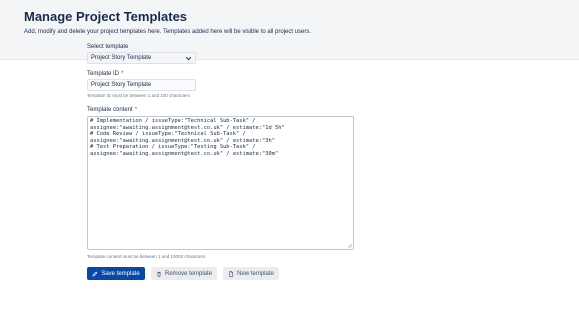  I want to click on new-template-label: New template, so click(255, 273).